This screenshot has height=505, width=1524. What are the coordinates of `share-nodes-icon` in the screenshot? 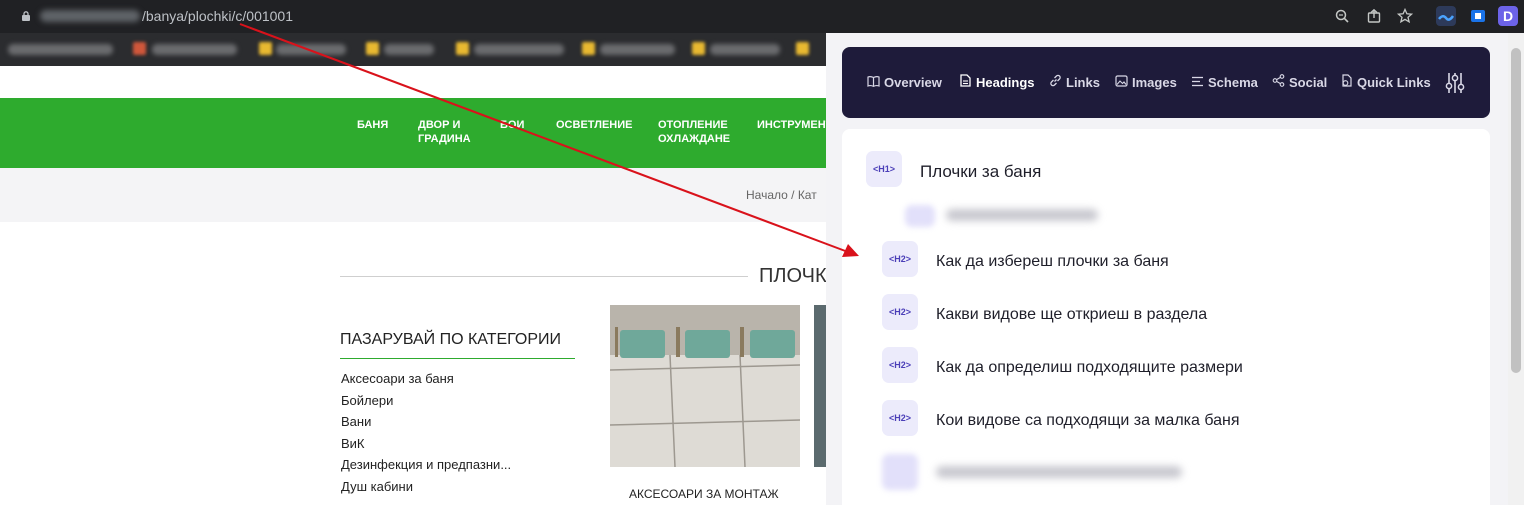 It's located at (1278, 83).